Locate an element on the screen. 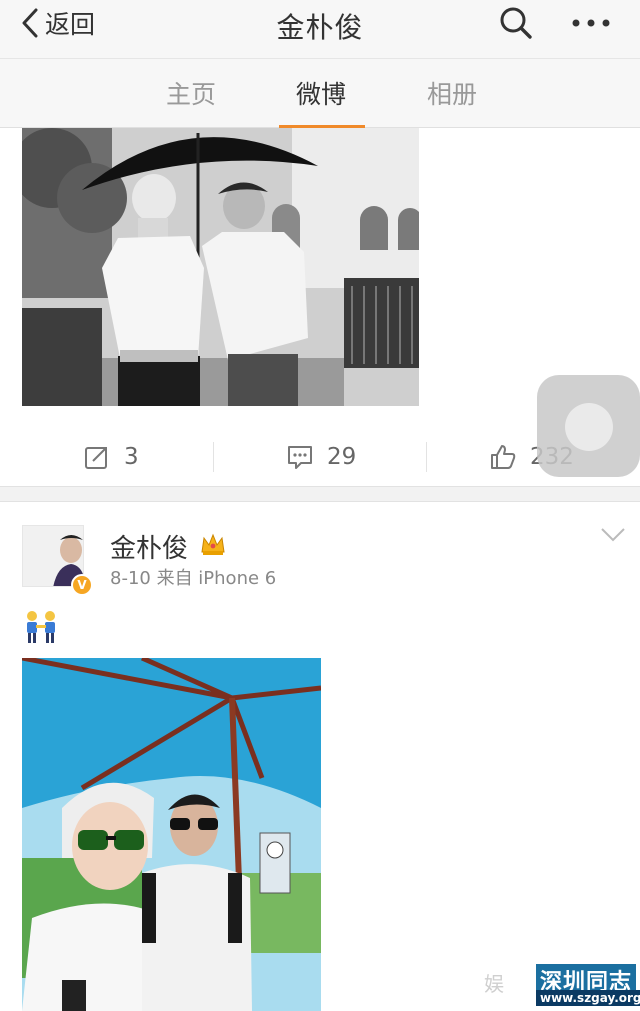 The width and height of the screenshot is (640, 1011). post-separator is located at coordinates (320, 494).